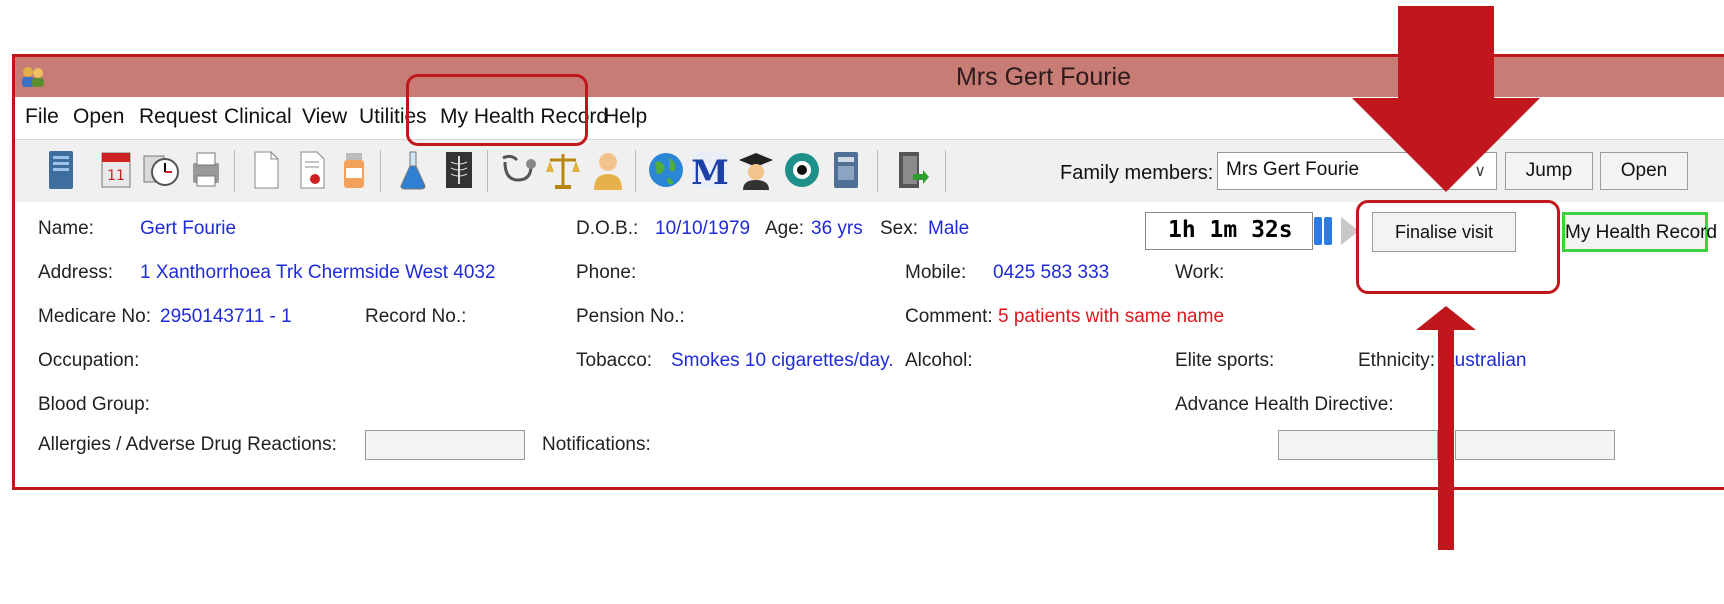 This screenshot has width=1724, height=604. I want to click on patient-sex: Male, so click(949, 228).